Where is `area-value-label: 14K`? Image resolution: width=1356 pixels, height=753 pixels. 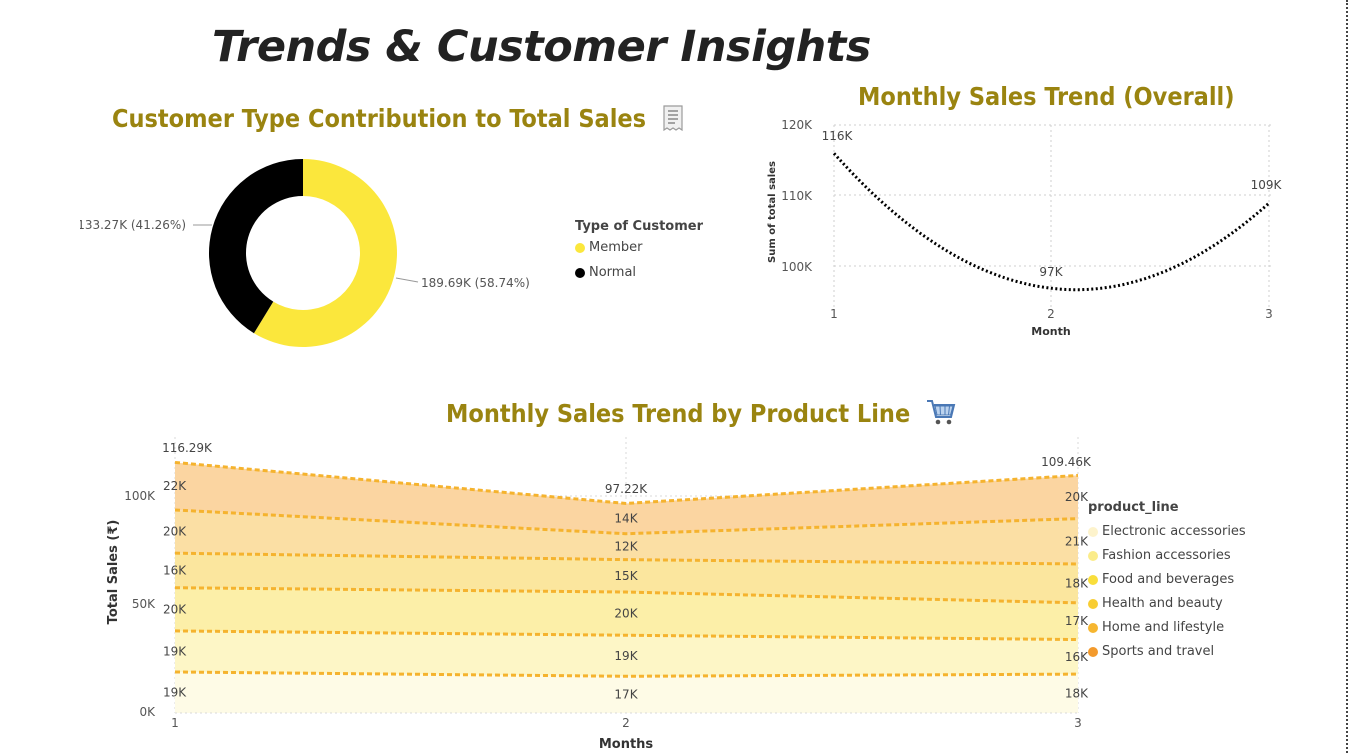 area-value-label: 14K is located at coordinates (626, 519).